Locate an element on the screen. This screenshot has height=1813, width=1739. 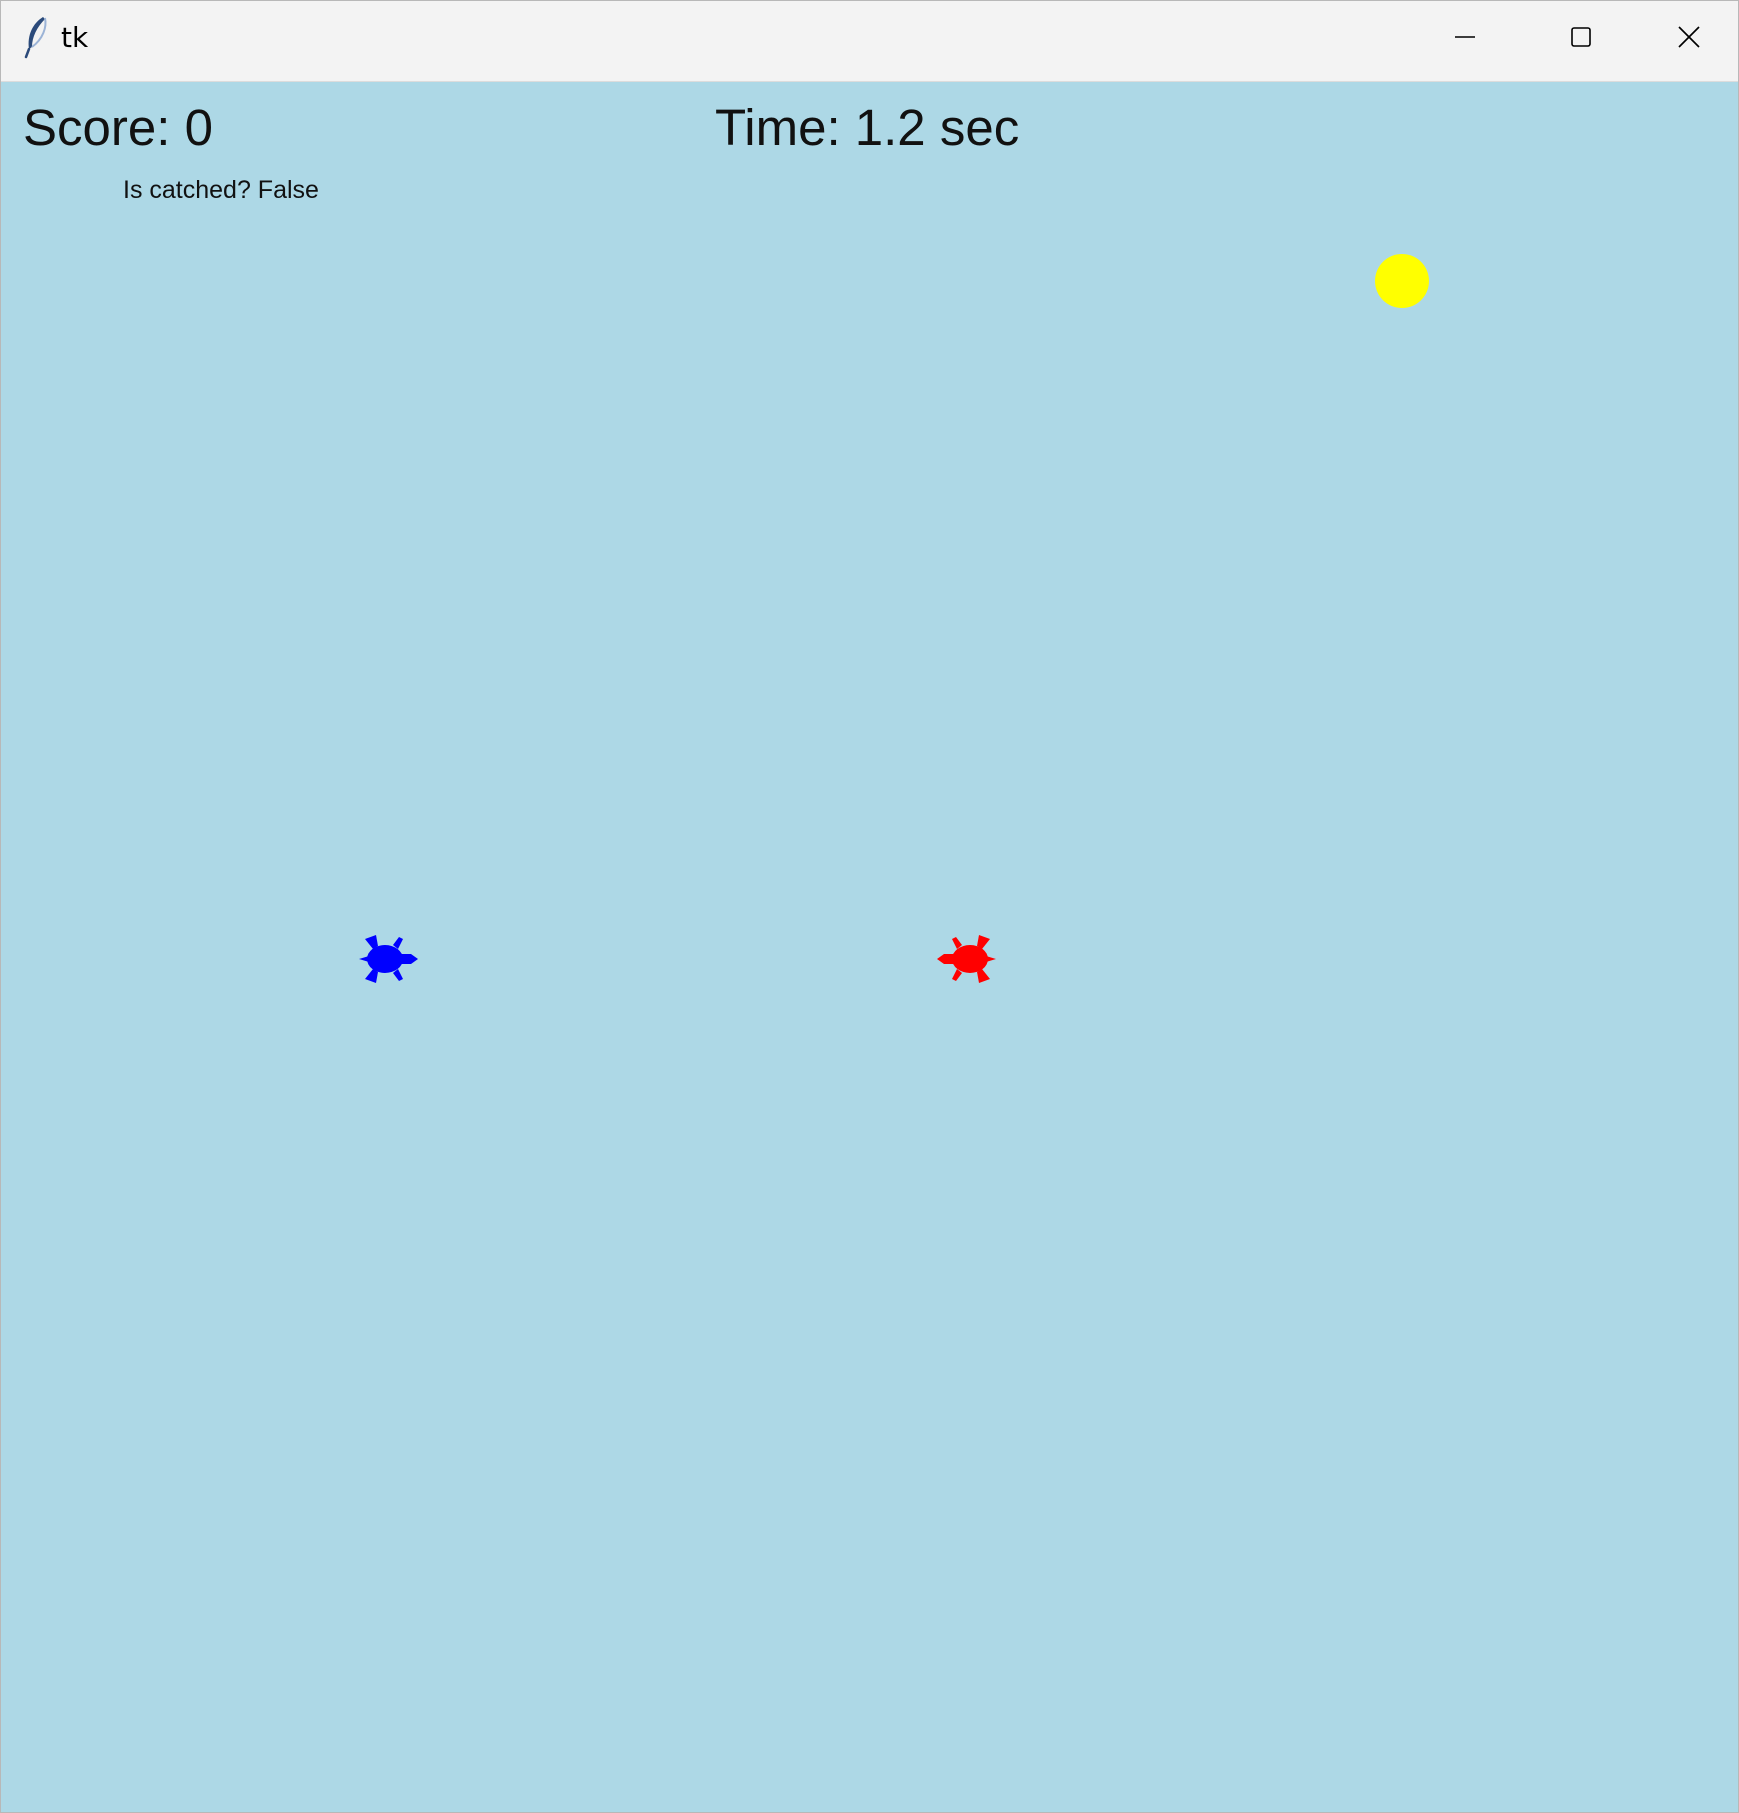
close-icon is located at coordinates (1689, 37).